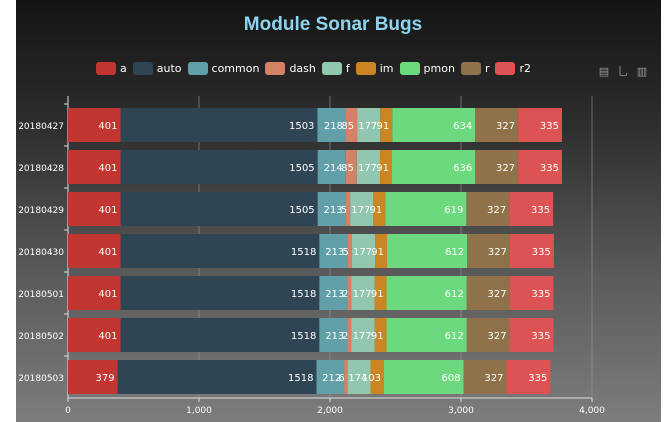 The image size is (666, 422). I want to click on data-label: 634, so click(462, 126).